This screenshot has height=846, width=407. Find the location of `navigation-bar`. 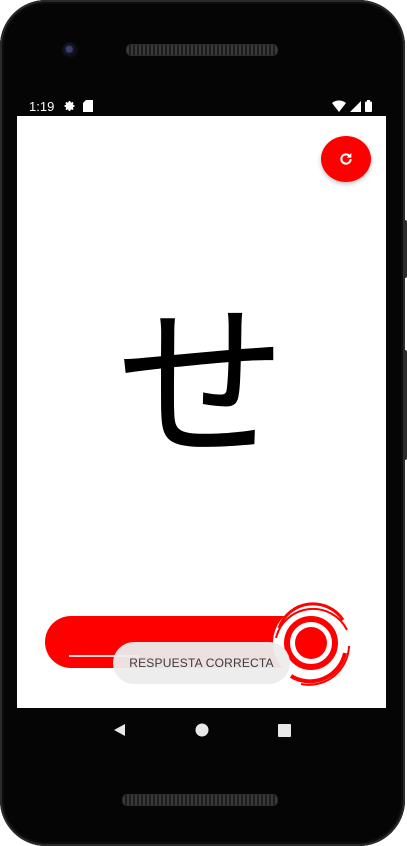

navigation-bar is located at coordinates (201, 730).